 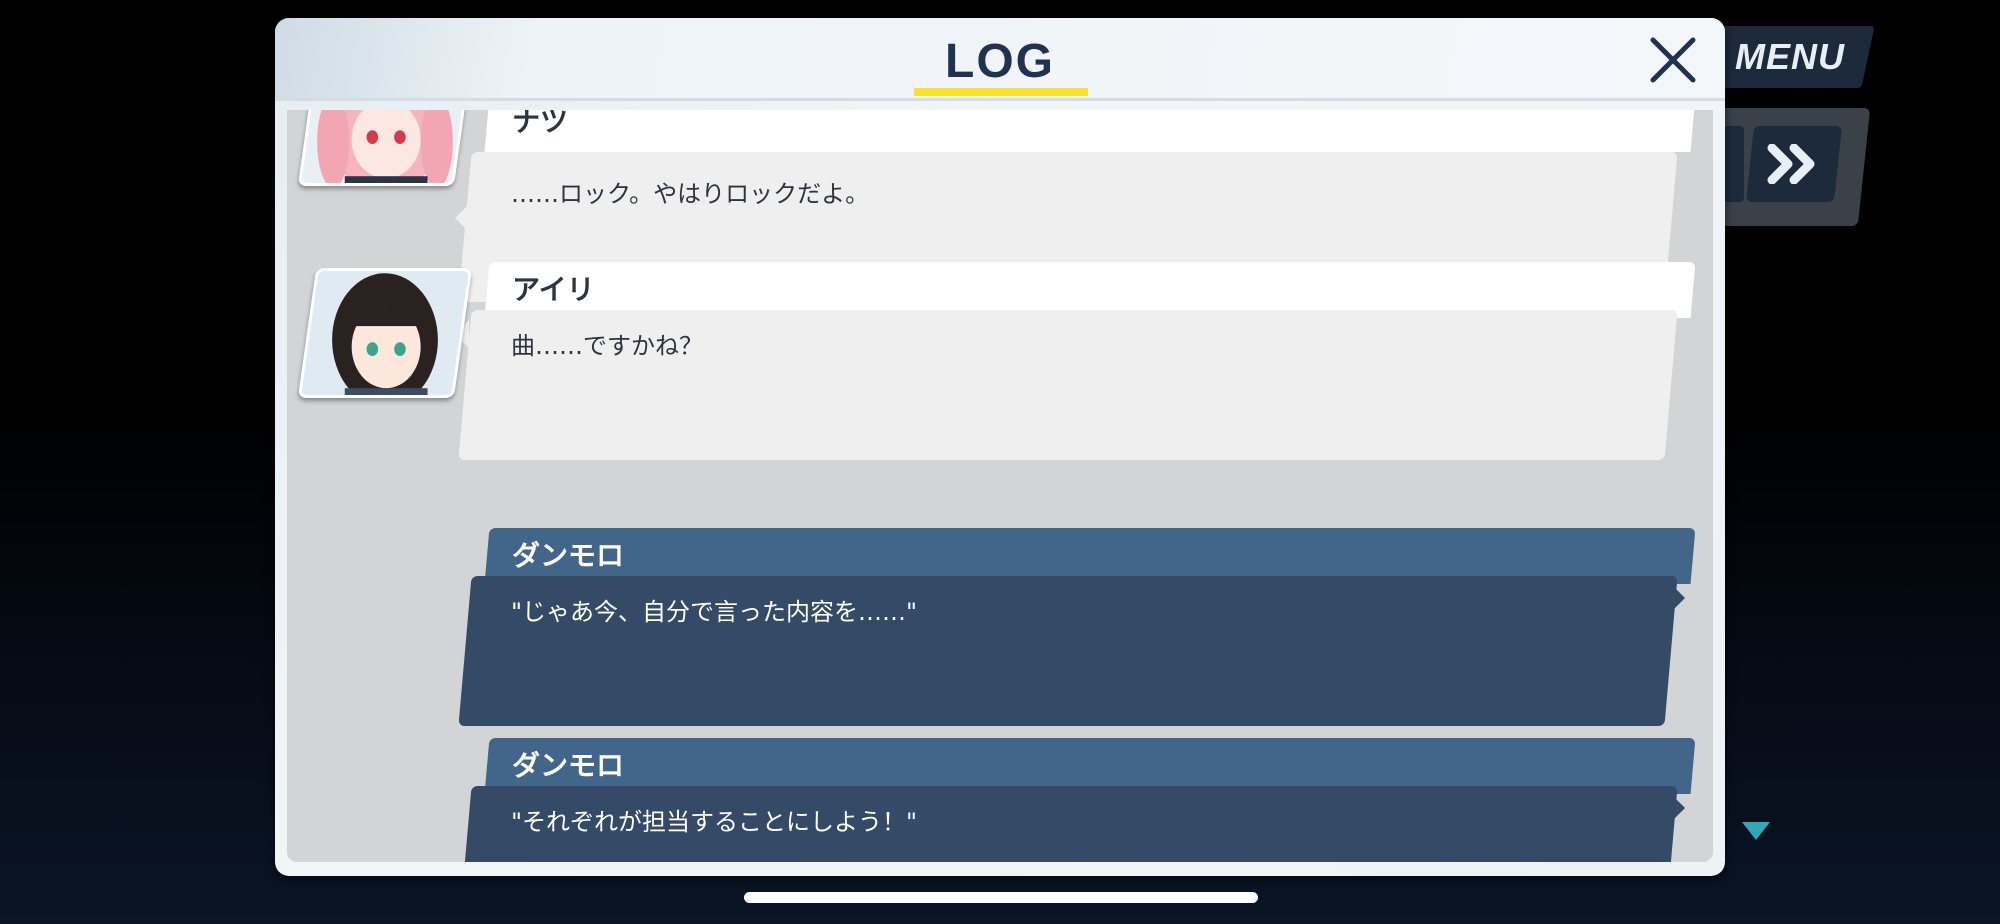 What do you see at coordinates (1791, 164) in the screenshot?
I see `double-chevron-right-icon` at bounding box center [1791, 164].